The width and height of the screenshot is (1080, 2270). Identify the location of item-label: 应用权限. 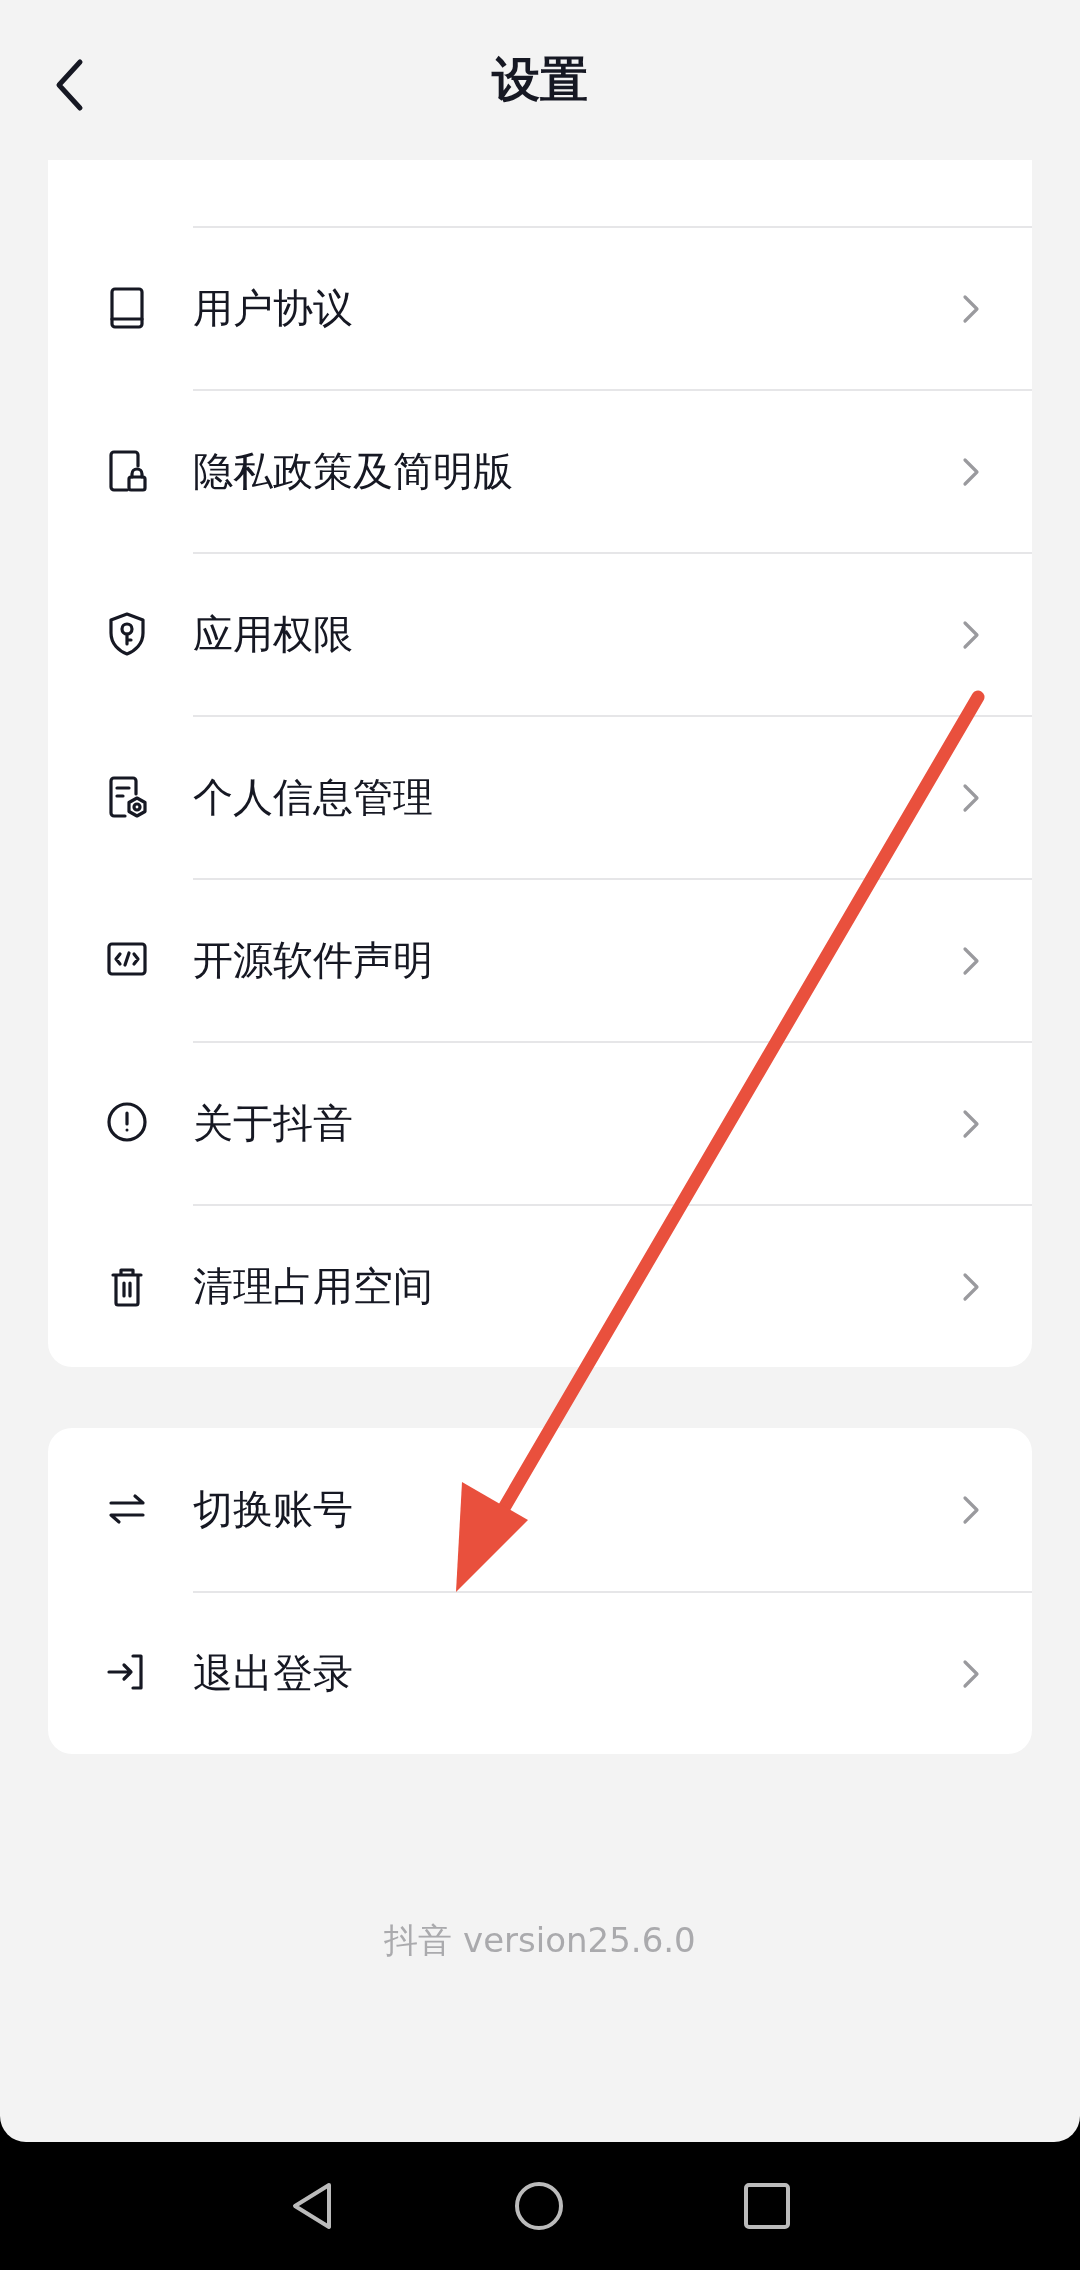
(273, 634).